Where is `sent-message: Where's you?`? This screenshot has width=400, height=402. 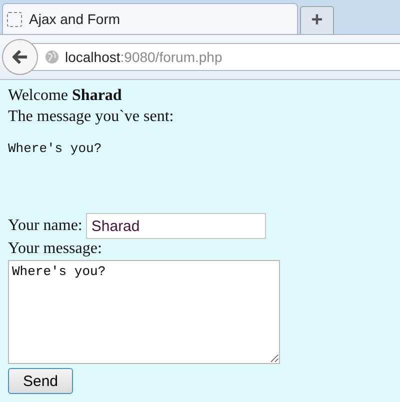
sent-message: Where's you? is located at coordinates (55, 148).